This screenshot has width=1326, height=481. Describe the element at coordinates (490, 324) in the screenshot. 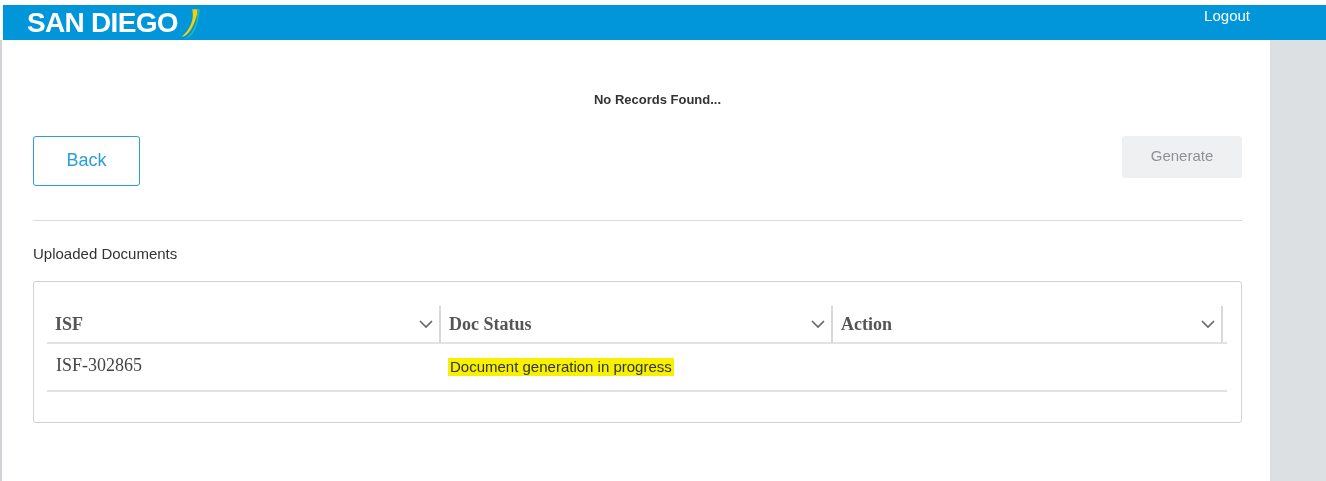

I see `column-header: Doc Status` at that location.